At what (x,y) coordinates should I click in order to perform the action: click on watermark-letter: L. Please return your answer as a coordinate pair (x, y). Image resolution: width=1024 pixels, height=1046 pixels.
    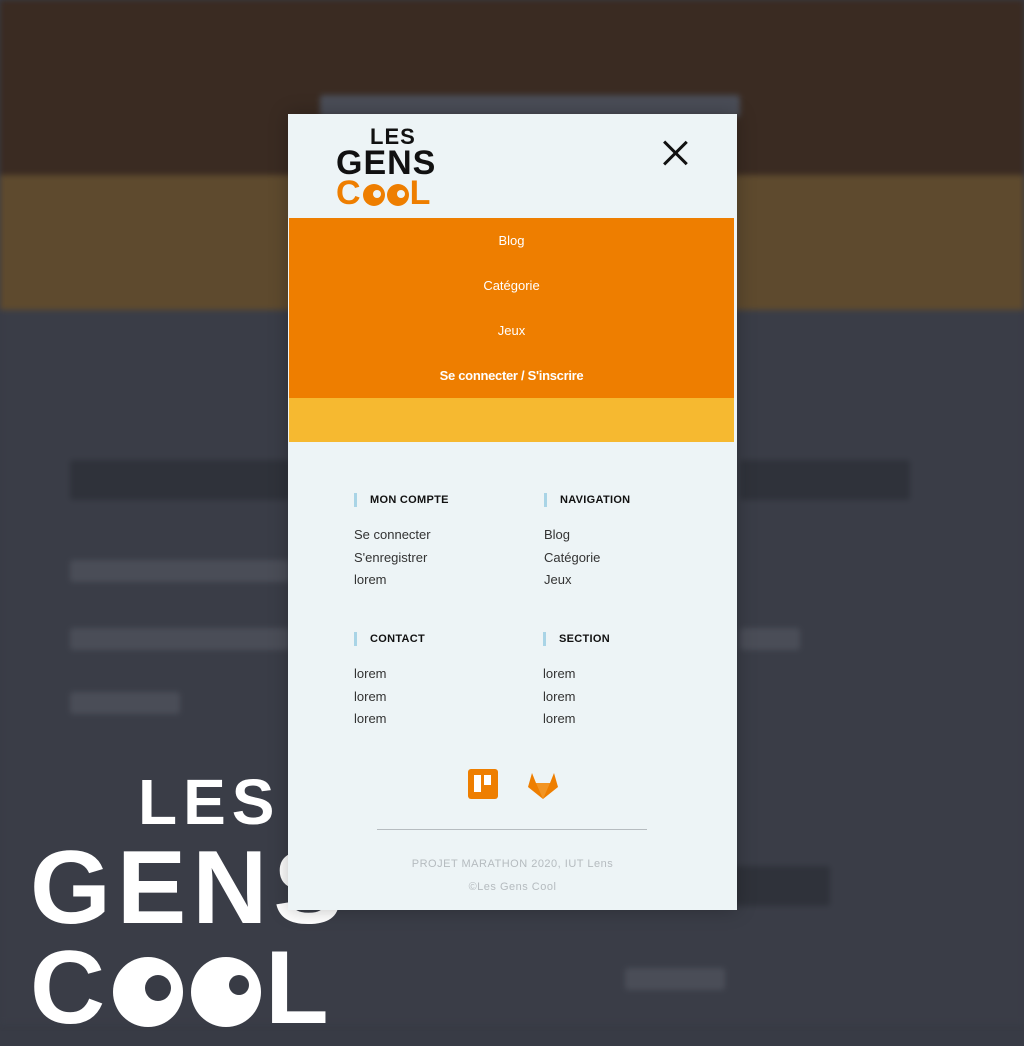
    Looking at the image, I should click on (299, 988).